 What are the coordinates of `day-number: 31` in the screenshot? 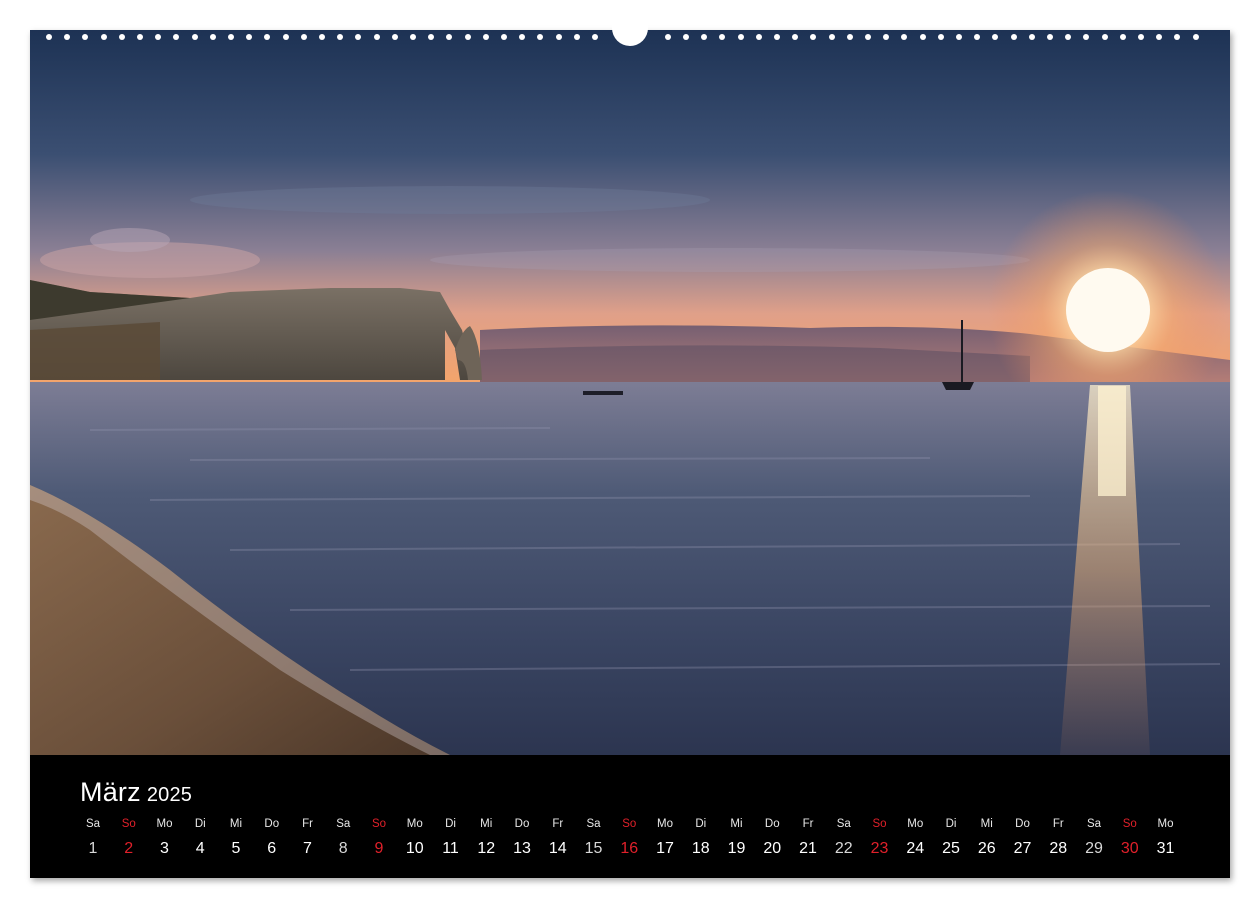 It's located at (1165, 848).